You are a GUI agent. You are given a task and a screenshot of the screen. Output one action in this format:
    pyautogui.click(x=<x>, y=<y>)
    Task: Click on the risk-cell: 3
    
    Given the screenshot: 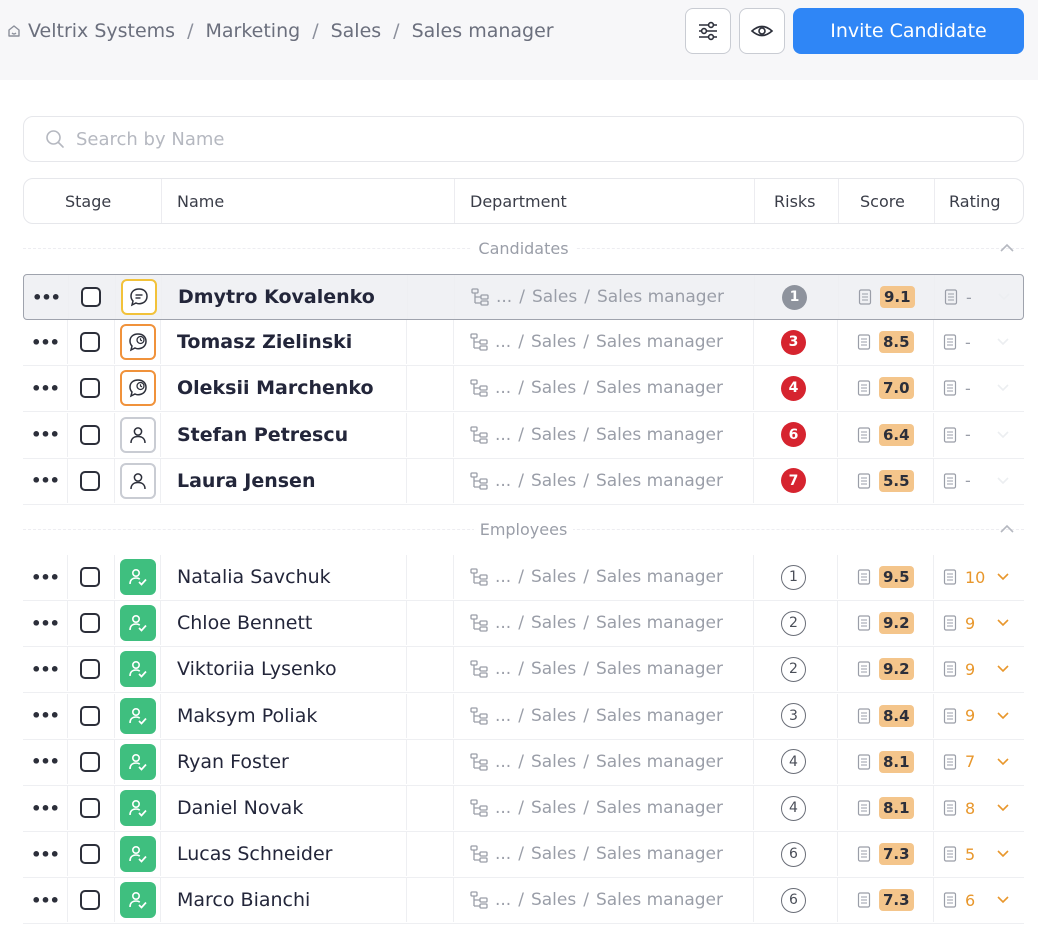 What is the action you would take?
    pyautogui.click(x=793, y=342)
    